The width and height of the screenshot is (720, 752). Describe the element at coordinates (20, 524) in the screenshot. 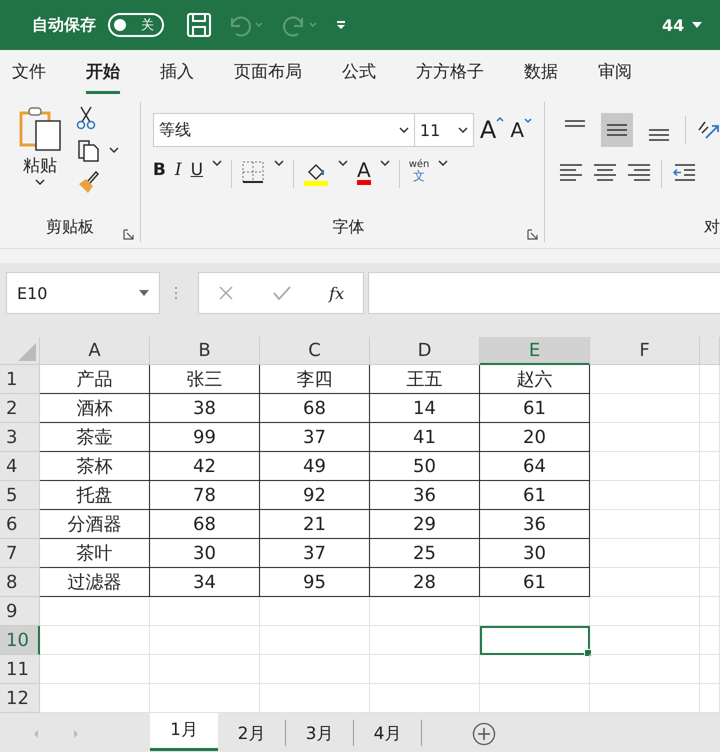

I see `row-header: 6` at that location.